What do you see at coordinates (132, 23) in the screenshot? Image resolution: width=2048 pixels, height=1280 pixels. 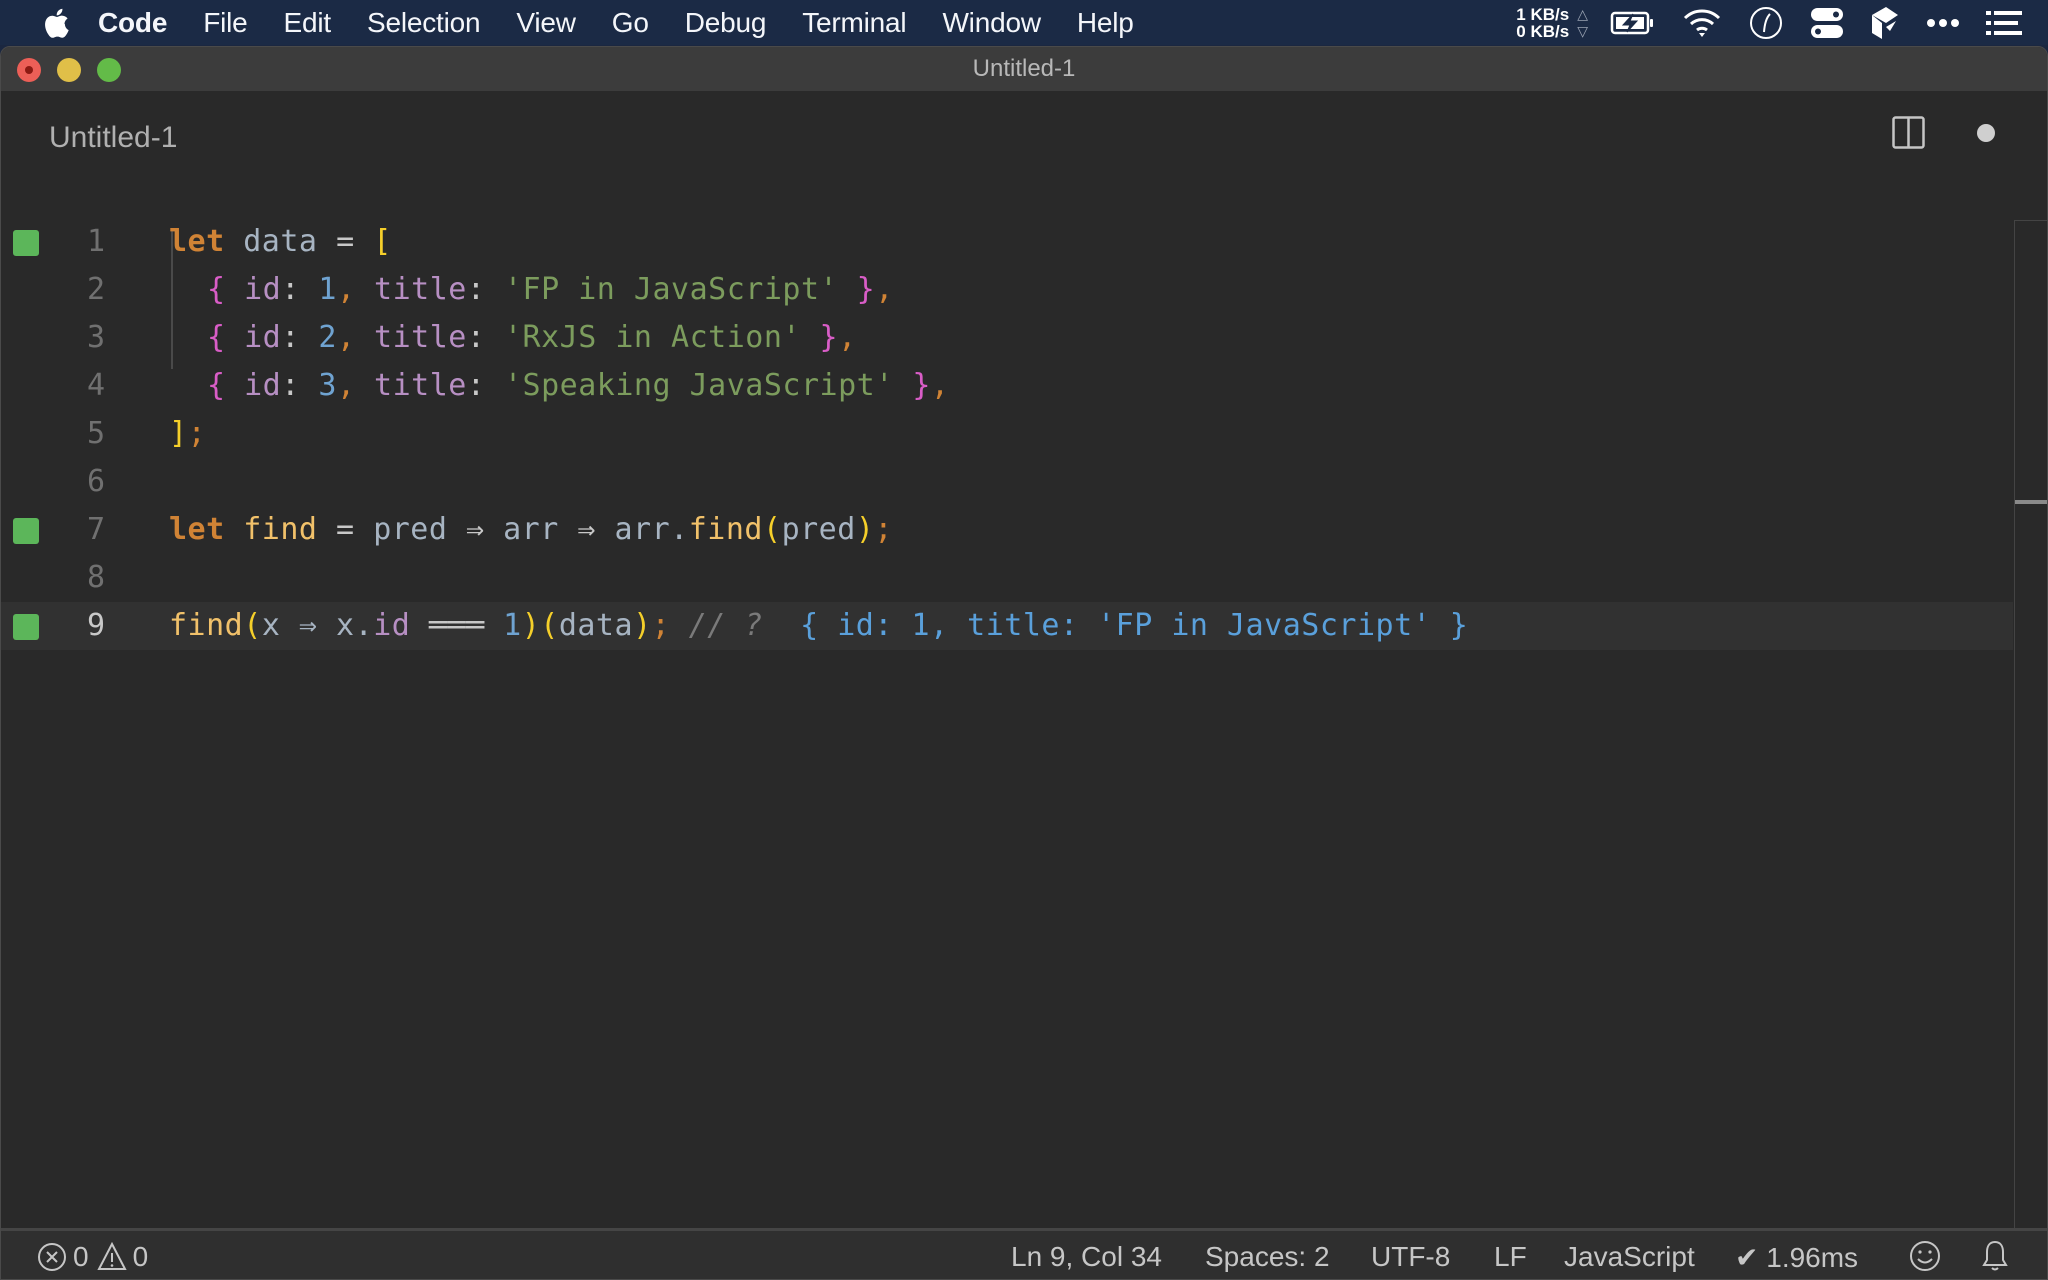 I see `menu-code: Code` at bounding box center [132, 23].